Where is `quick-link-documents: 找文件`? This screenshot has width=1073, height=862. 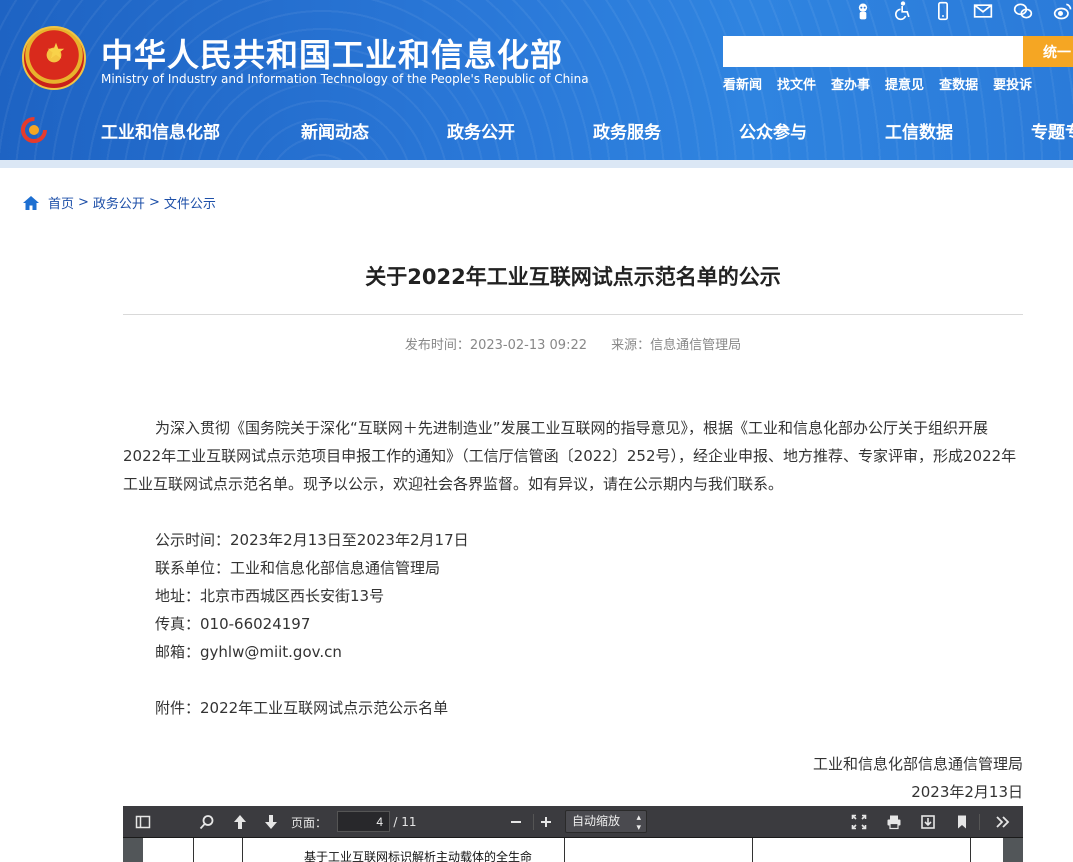
quick-link-documents: 找文件 is located at coordinates (796, 83).